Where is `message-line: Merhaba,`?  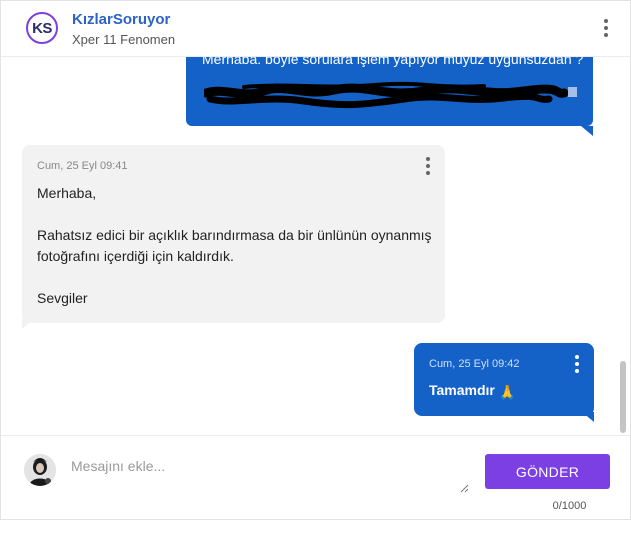
message-line: Merhaba, is located at coordinates (67, 193).